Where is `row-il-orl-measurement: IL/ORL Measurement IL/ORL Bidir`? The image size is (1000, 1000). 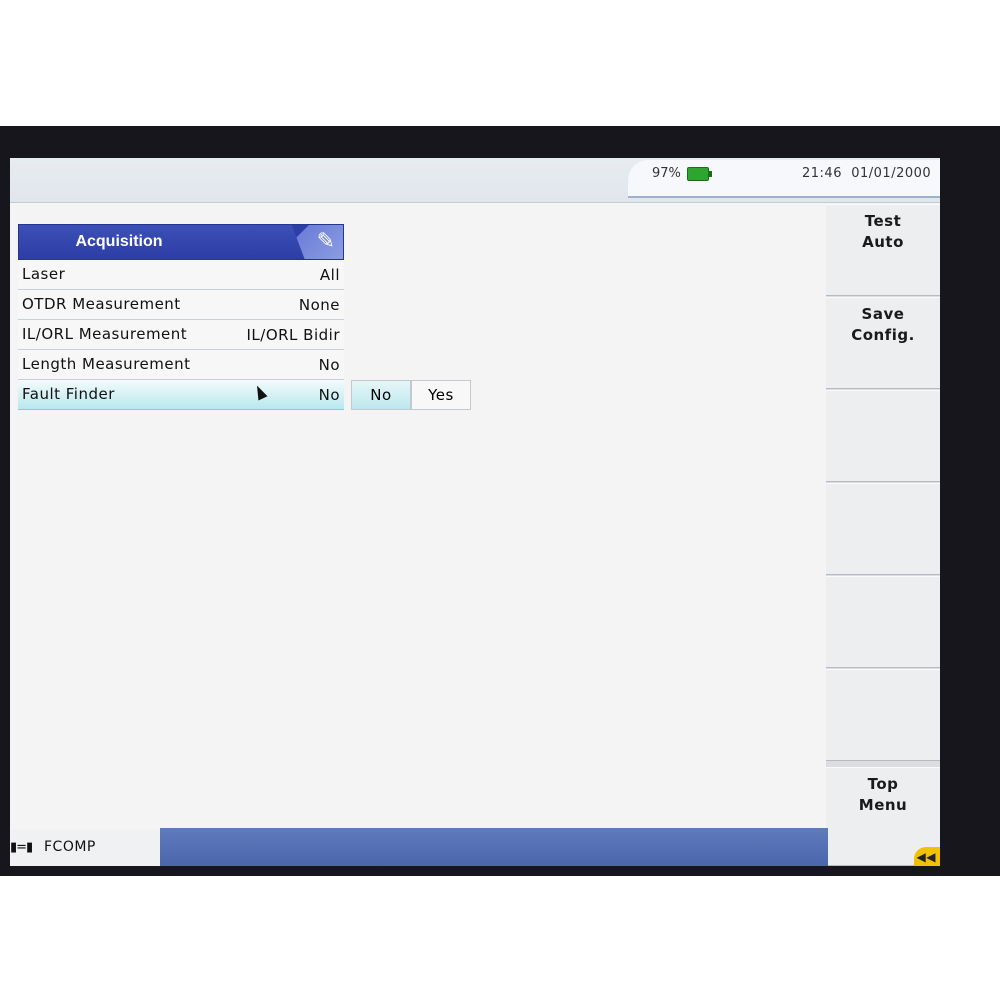 row-il-orl-measurement: IL/ORL Measurement IL/ORL Bidir is located at coordinates (181, 335).